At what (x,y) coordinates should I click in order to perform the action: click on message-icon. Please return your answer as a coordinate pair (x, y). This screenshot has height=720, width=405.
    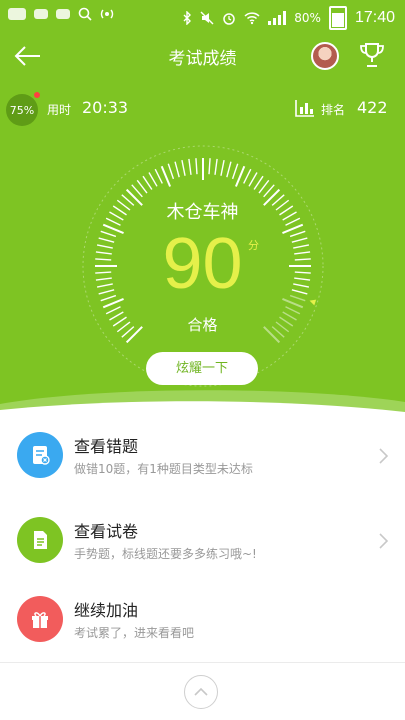
    Looking at the image, I should click on (17, 14).